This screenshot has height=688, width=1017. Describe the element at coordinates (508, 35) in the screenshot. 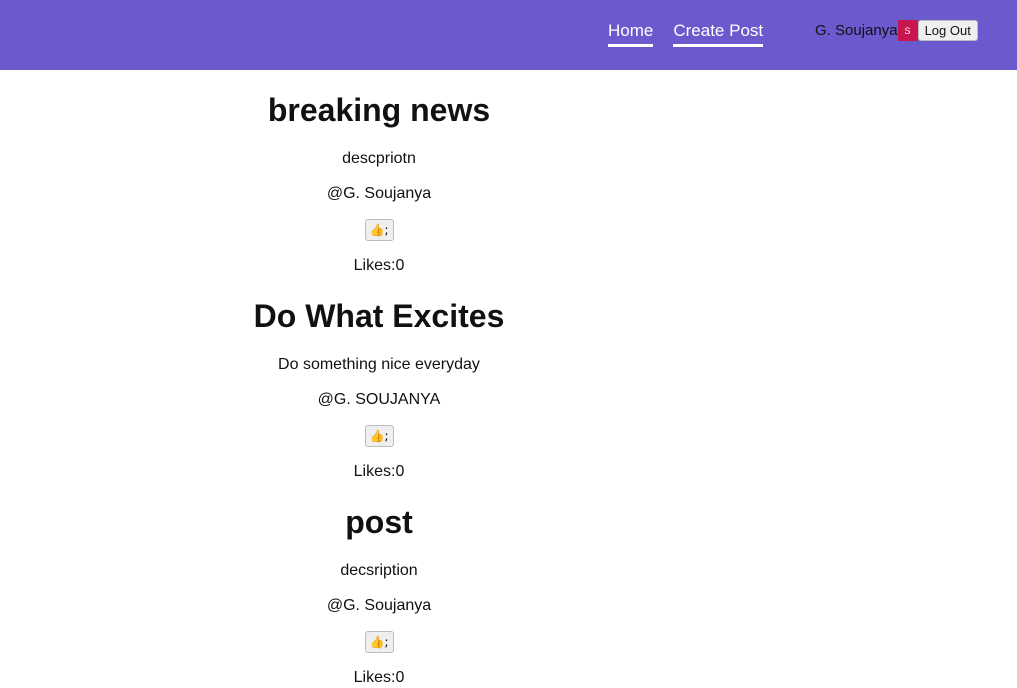

I see `navbar: Home Create Post G. Soujanya S Log Out` at that location.